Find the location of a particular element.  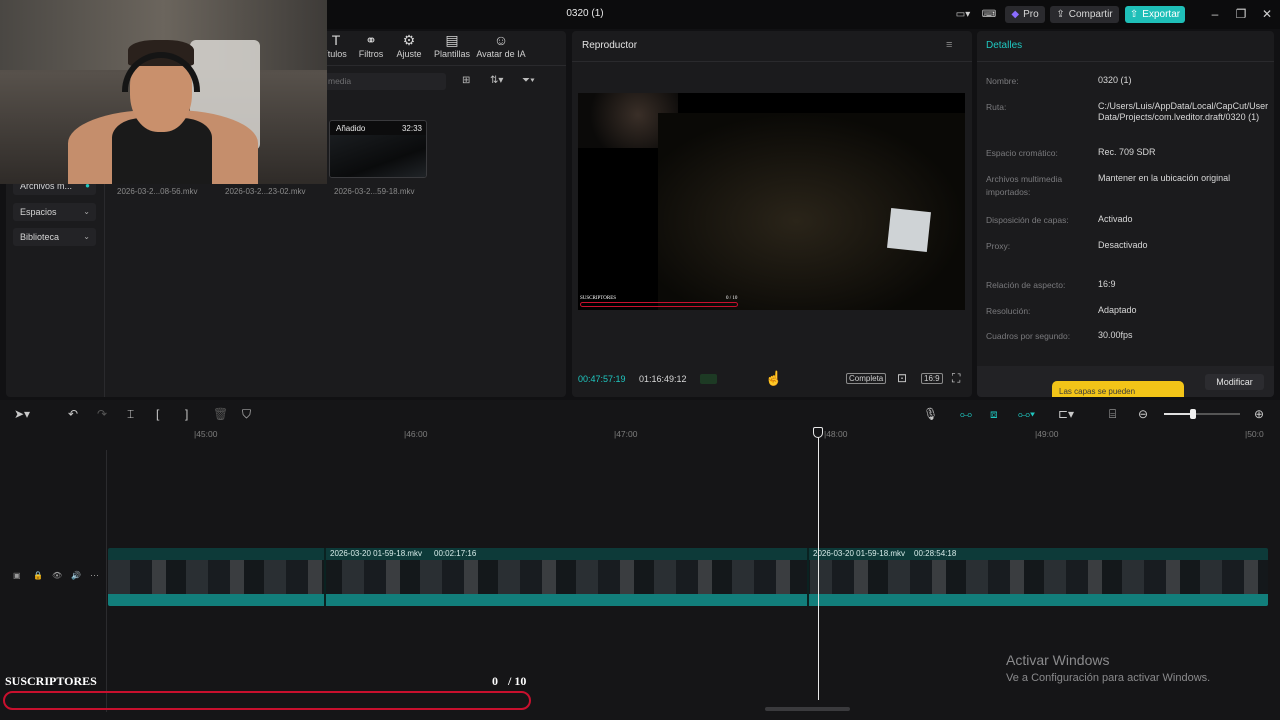

microphone-icon: 🎙 is located at coordinates (930, 414).